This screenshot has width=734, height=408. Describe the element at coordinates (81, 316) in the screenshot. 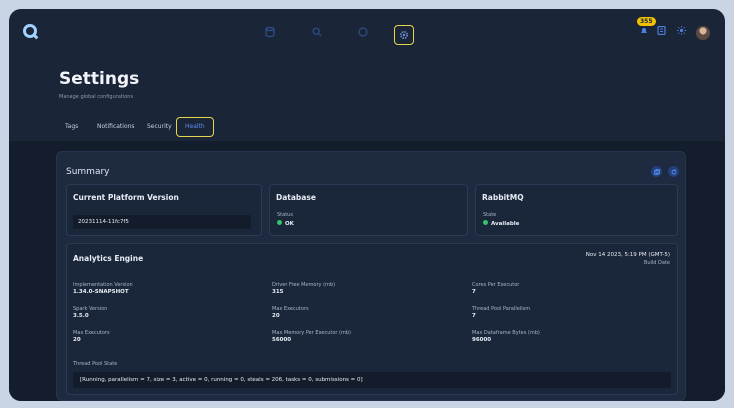

I see `field-value: 3.5.0` at that location.